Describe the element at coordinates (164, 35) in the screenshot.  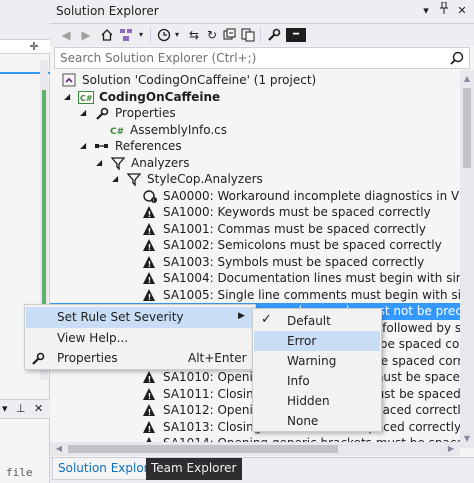
I see `pending-changes-filter-icon` at that location.